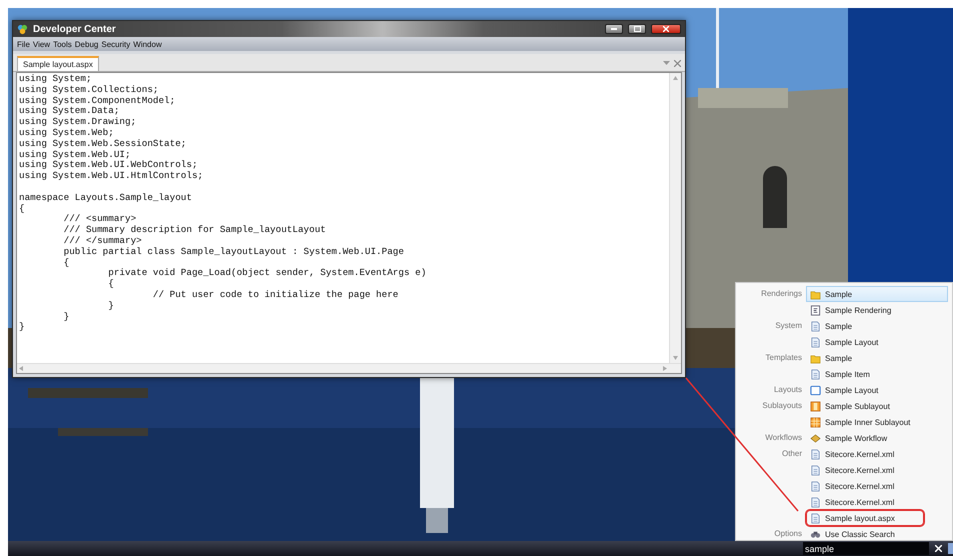 The width and height of the screenshot is (953, 556). I want to click on minimize-icon, so click(614, 29).